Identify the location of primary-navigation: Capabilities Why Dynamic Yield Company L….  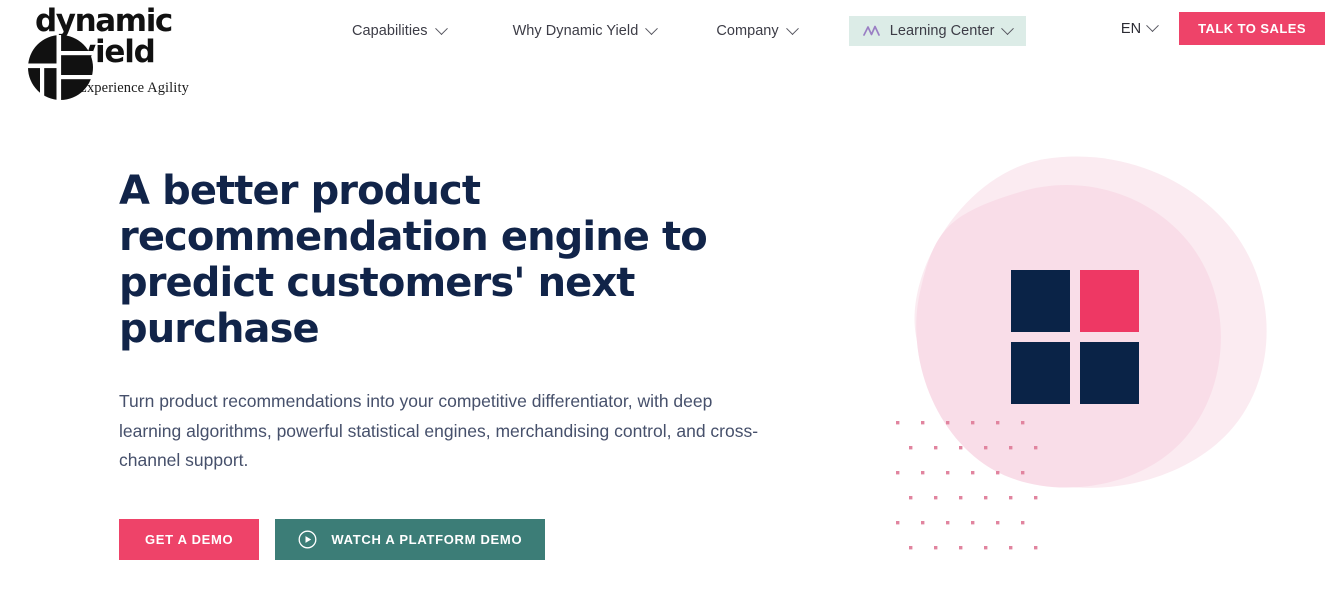
(683, 31).